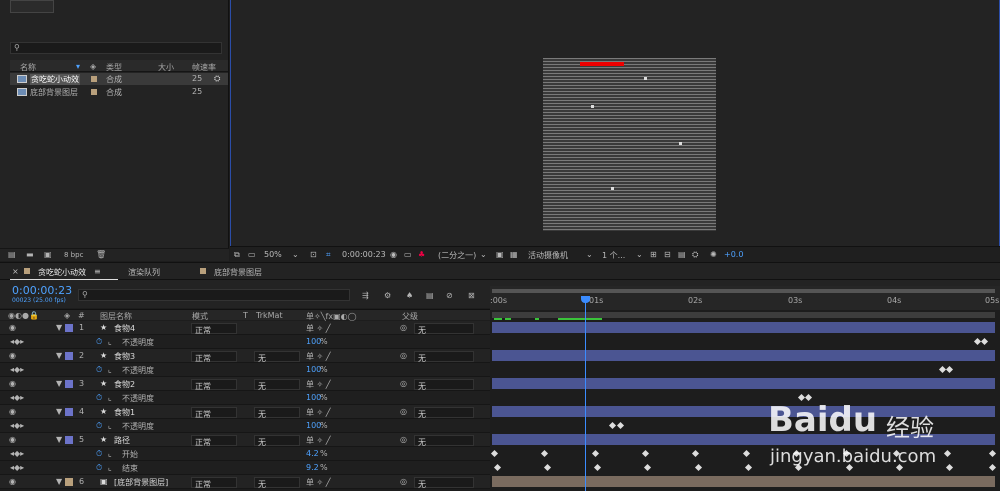 The width and height of the screenshot is (1000, 491). Describe the element at coordinates (409, 295) in the screenshot. I see `shy-icon: ♠` at that location.